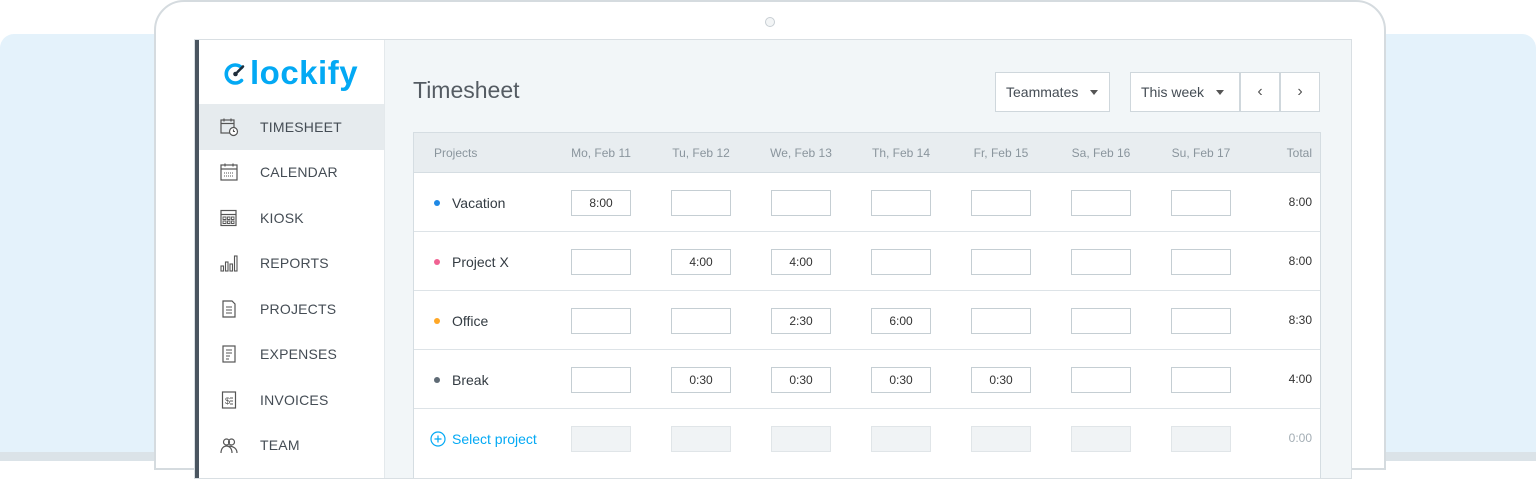 The image size is (1536, 479). I want to click on sidebar-item-label: TIMESHEET, so click(301, 126).